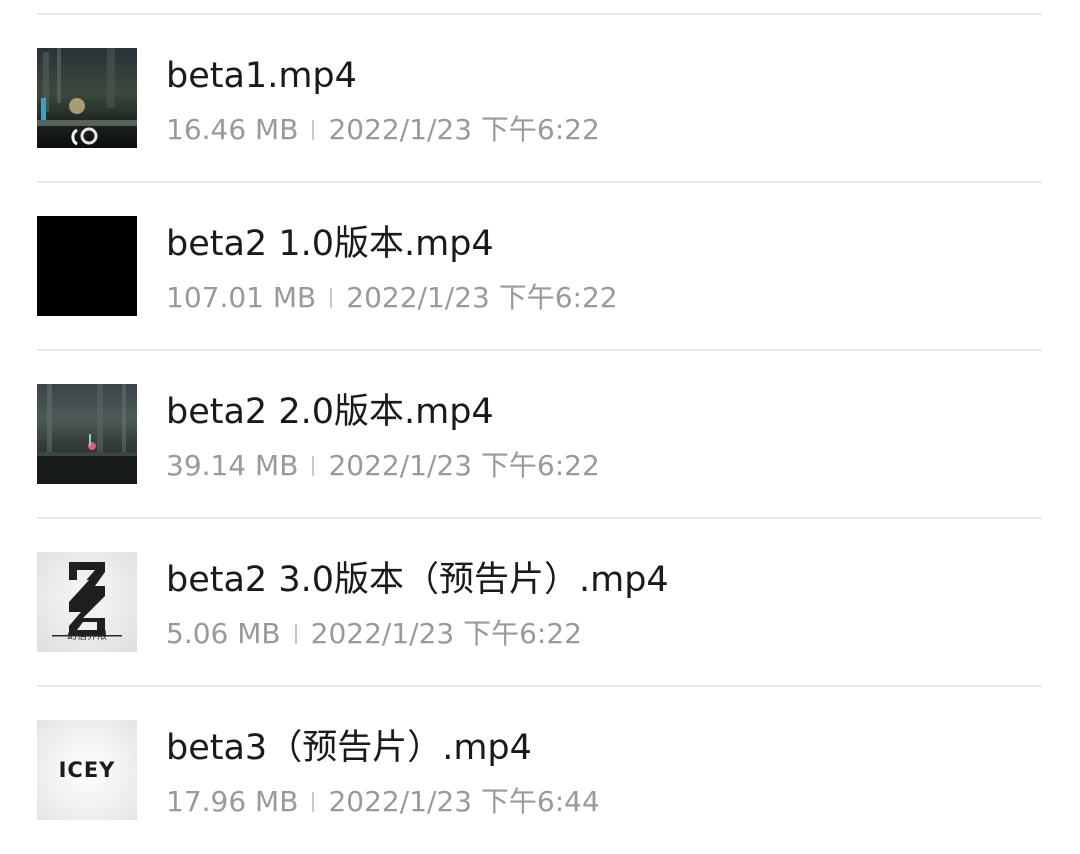 Image resolution: width=1080 pixels, height=854 pixels. What do you see at coordinates (232, 129) in the screenshot?
I see `file-size: 16.46 MB` at bounding box center [232, 129].